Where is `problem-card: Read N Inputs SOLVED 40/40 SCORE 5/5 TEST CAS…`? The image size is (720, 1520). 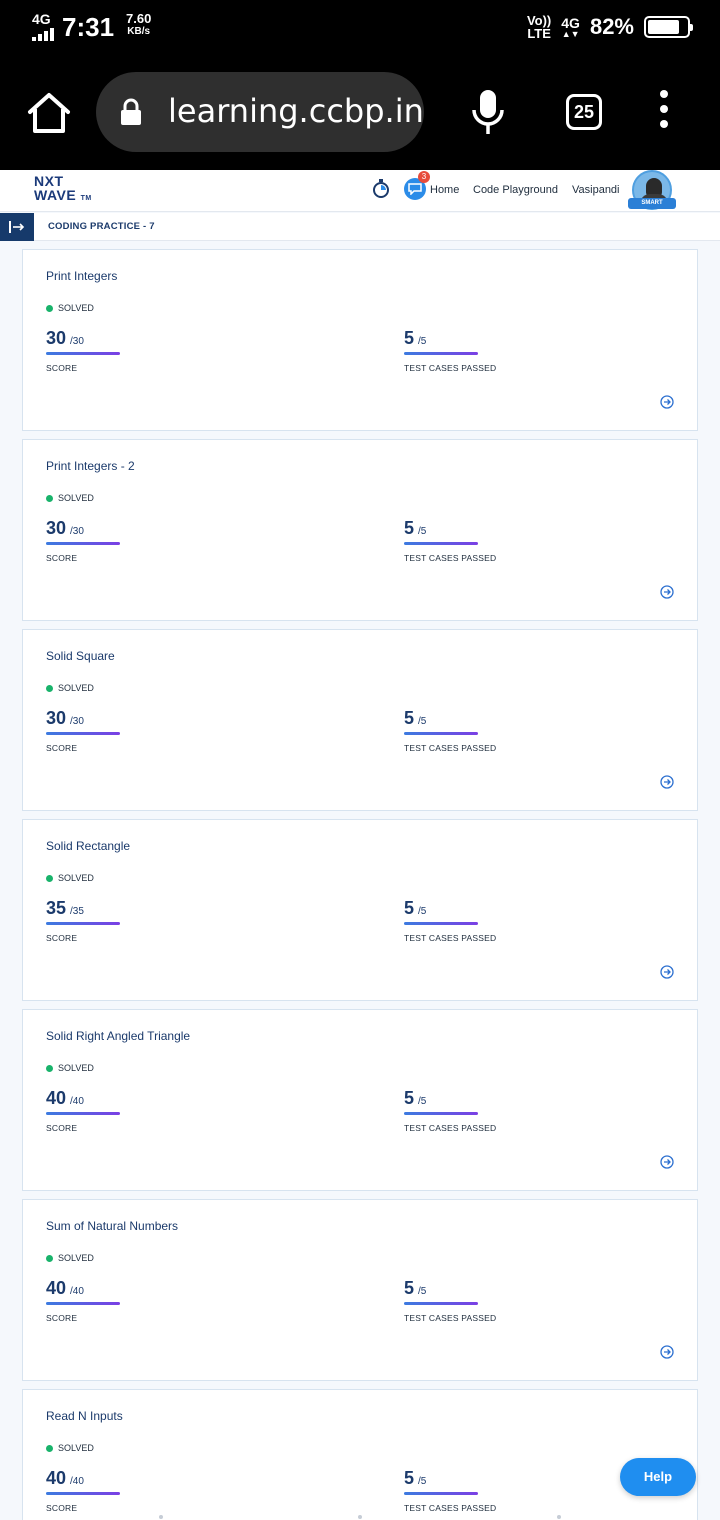 problem-card: Read N Inputs SOLVED 40/40 SCORE 5/5 TEST CAS… is located at coordinates (360, 1454).